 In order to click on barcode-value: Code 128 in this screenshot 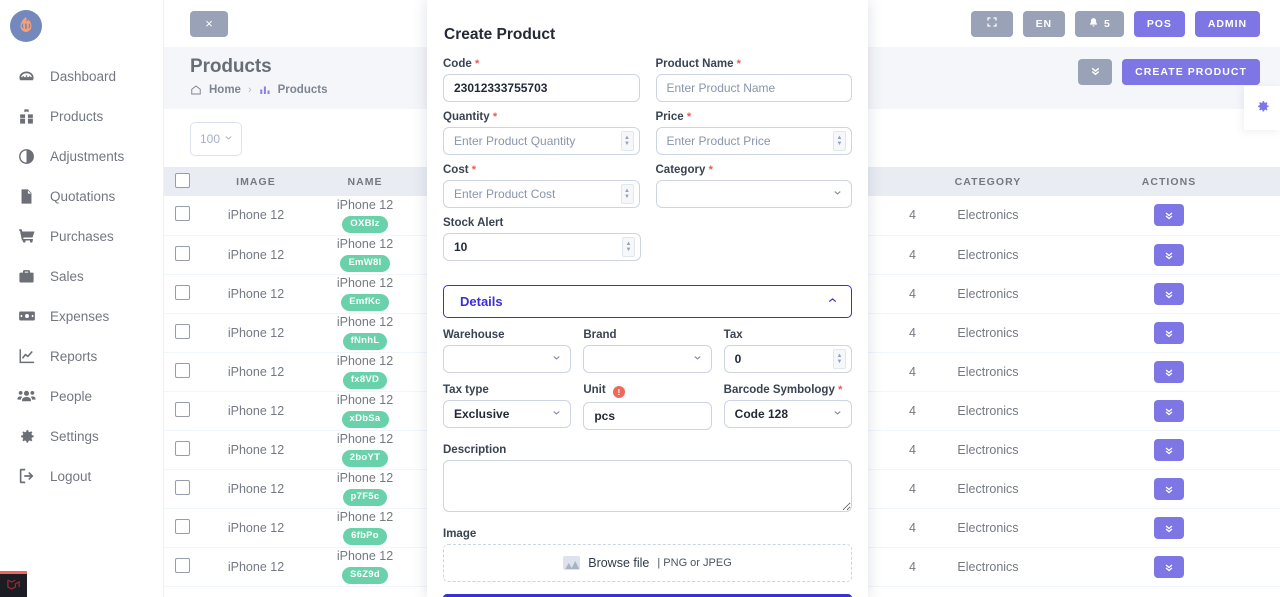, I will do `click(761, 414)`.